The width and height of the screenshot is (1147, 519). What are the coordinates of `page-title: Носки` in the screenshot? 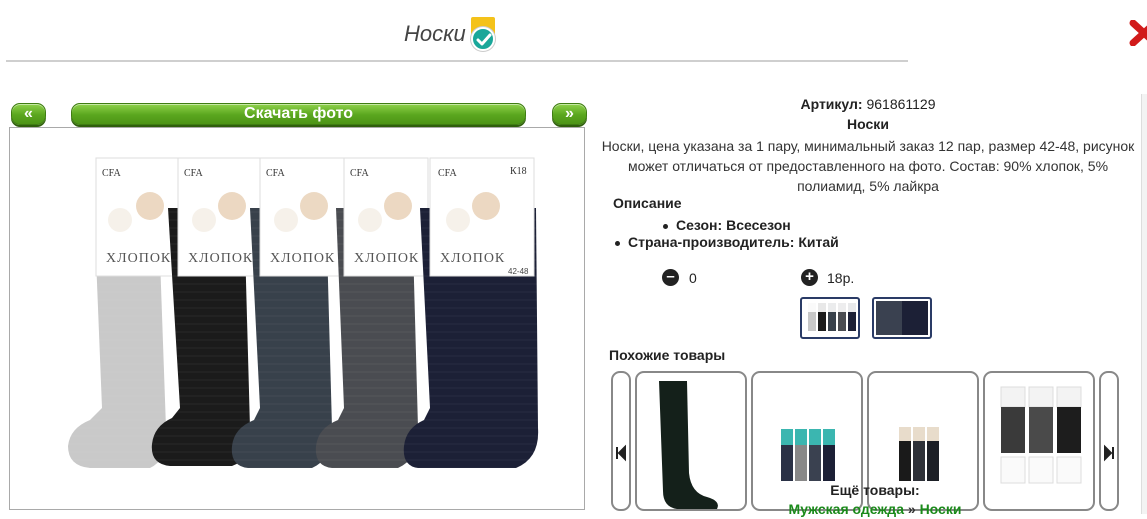 It's located at (435, 33).